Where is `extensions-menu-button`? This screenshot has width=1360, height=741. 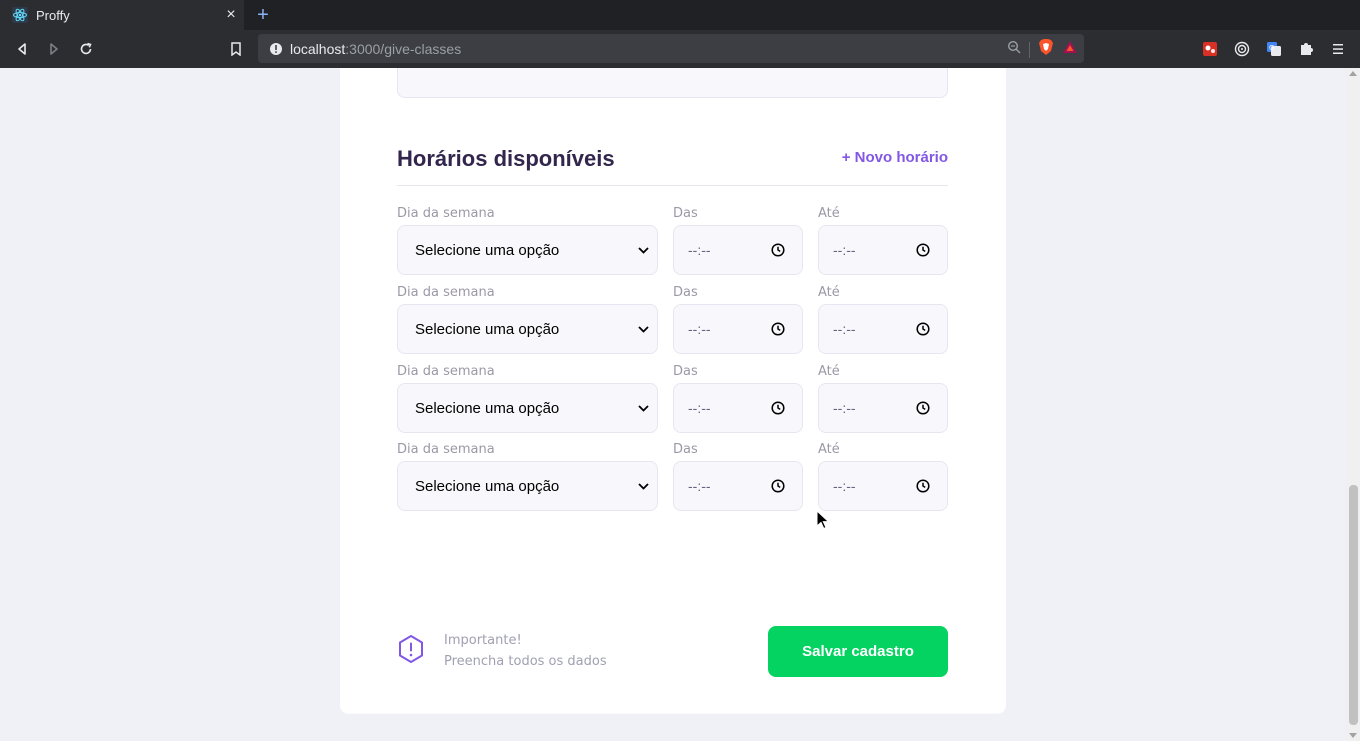 extensions-menu-button is located at coordinates (1306, 49).